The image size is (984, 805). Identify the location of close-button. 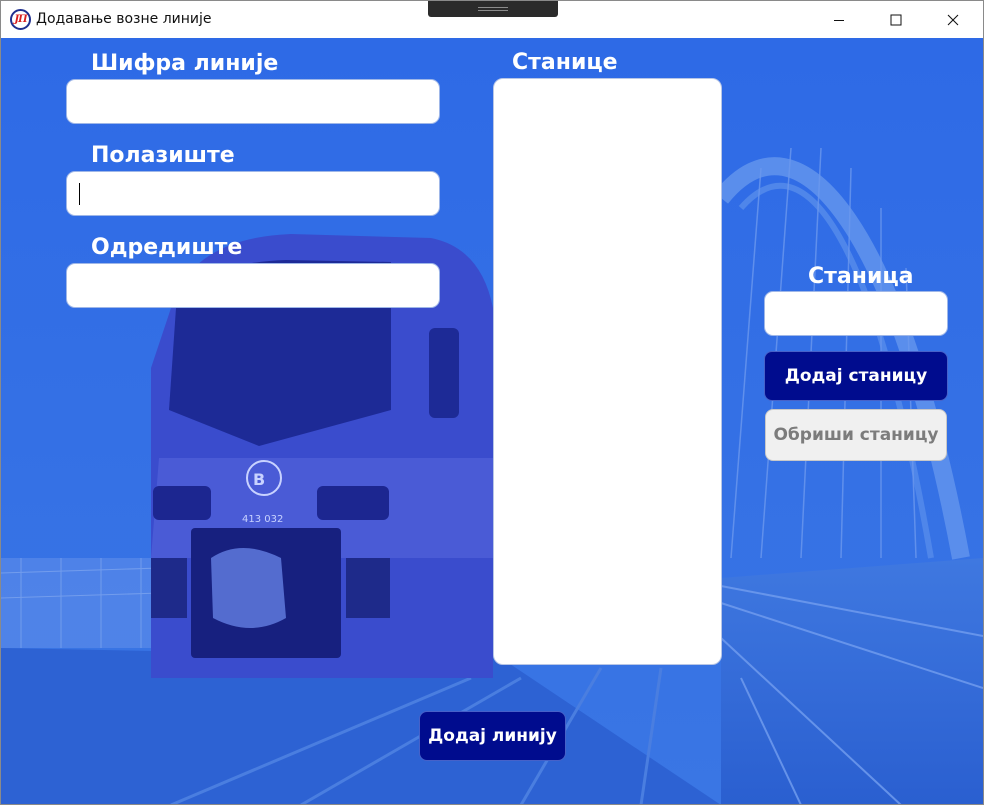
(953, 19).